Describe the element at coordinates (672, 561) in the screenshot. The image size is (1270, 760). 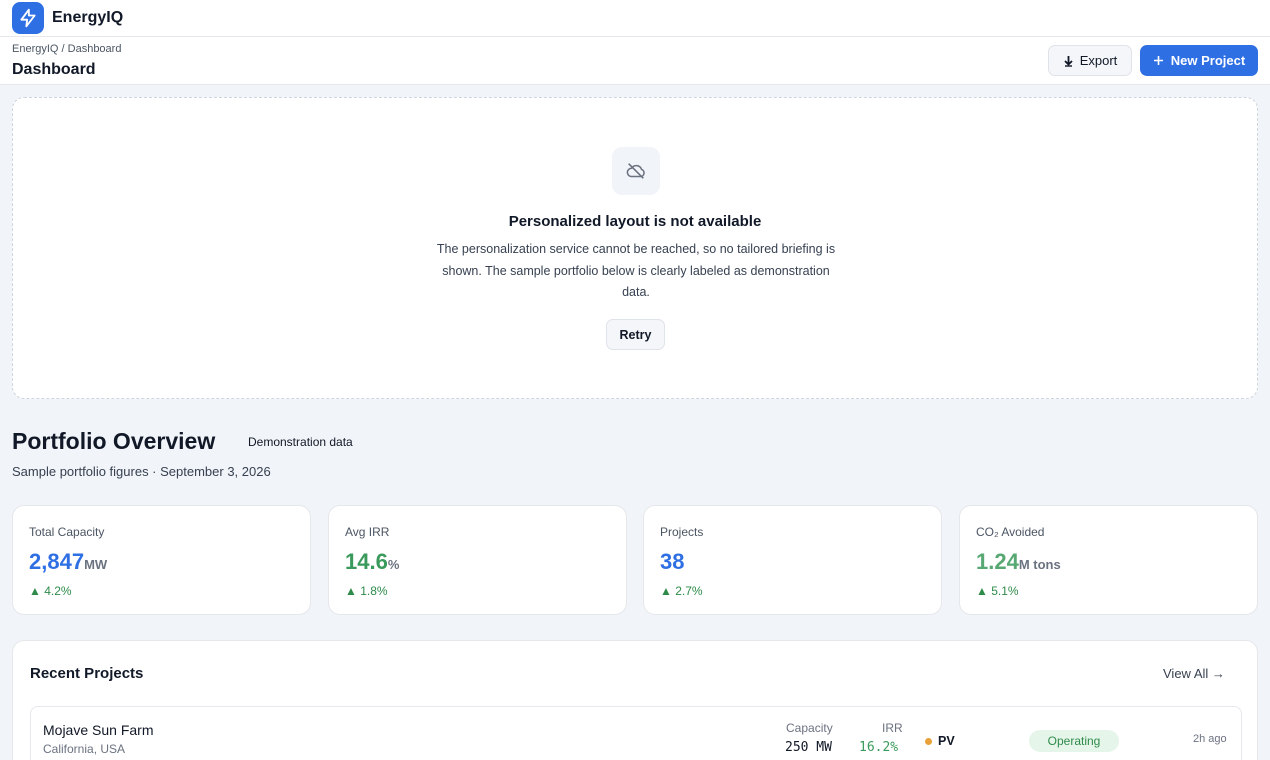
I see `metric-value: 38` at that location.